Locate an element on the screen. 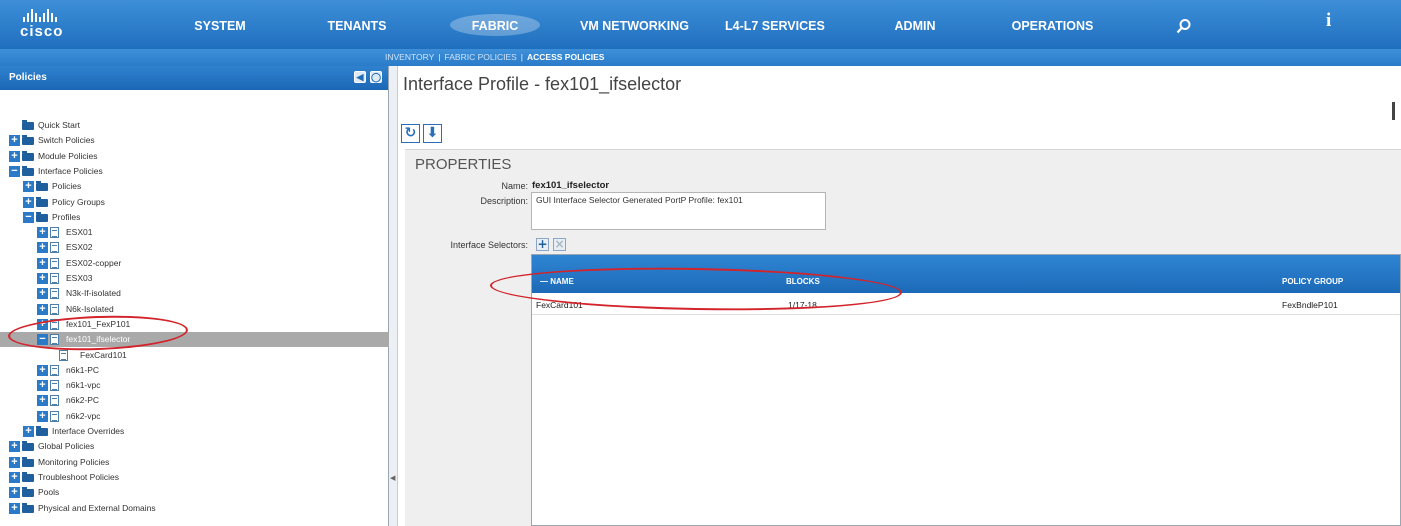 This screenshot has height=526, width=1401. cisco-logo: cisco is located at coordinates (50, 26).